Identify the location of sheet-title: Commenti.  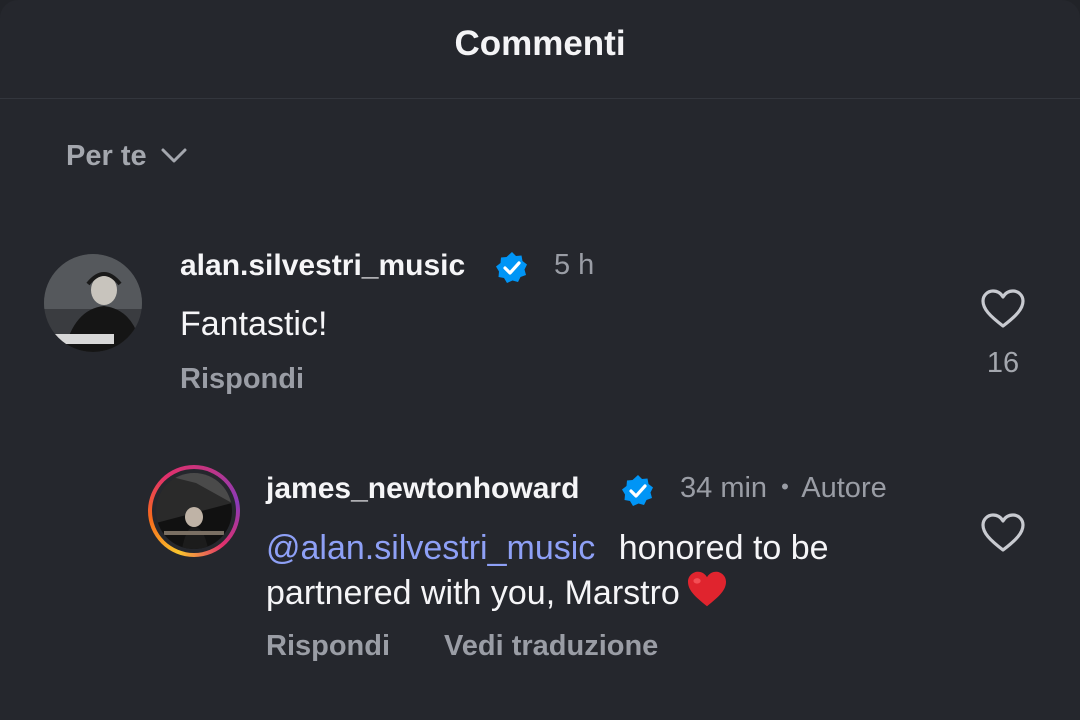
(540, 43).